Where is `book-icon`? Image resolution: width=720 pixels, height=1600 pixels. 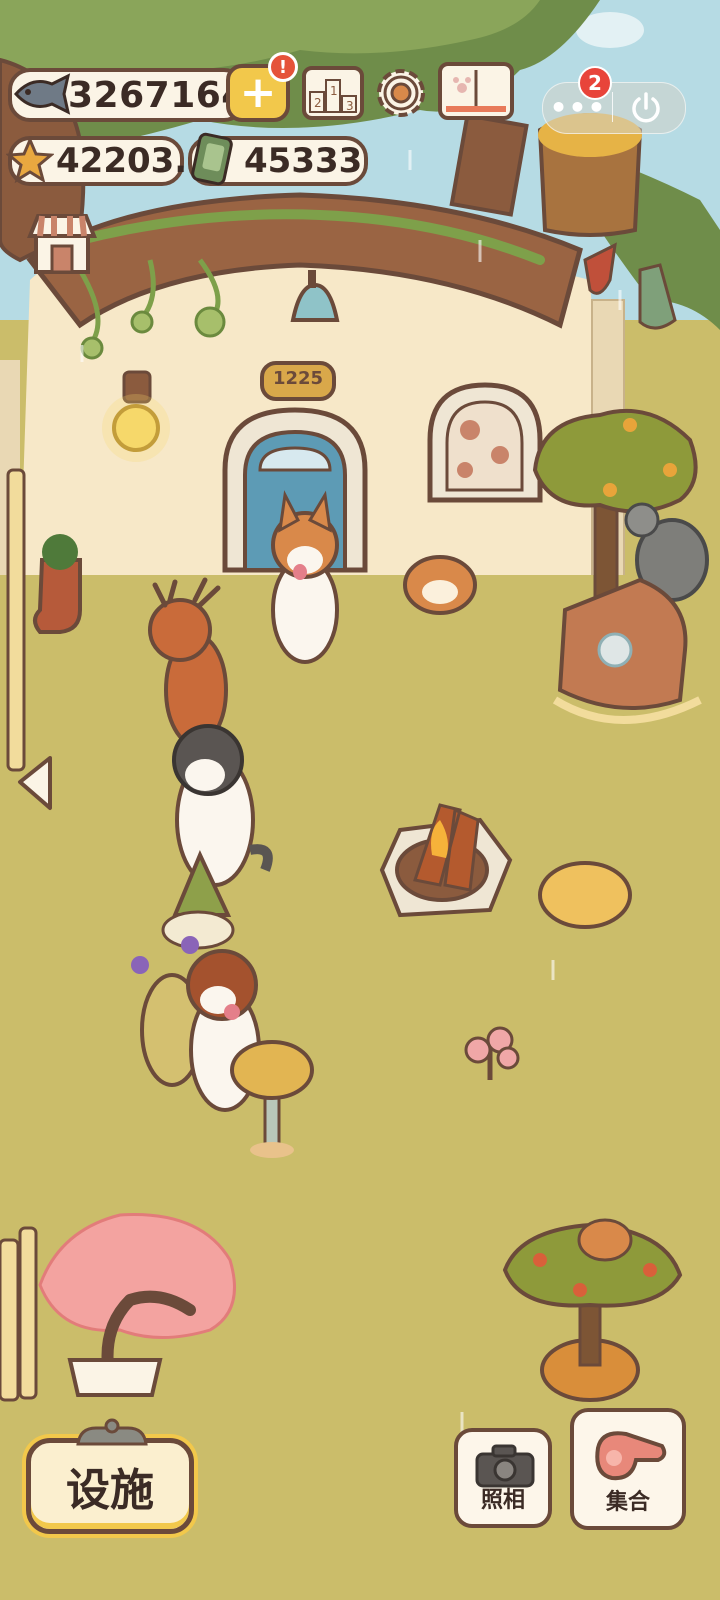
book-icon is located at coordinates (476, 91).